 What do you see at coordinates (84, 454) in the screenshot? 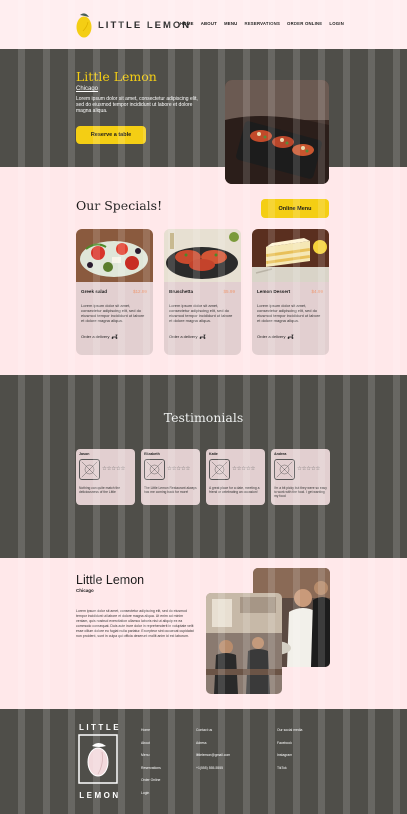
I see `reviewer-name: Jason` at bounding box center [84, 454].